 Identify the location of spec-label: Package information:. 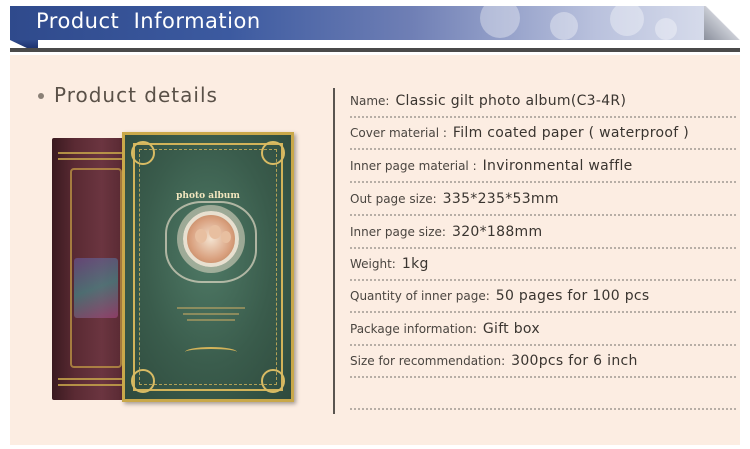
(413, 329).